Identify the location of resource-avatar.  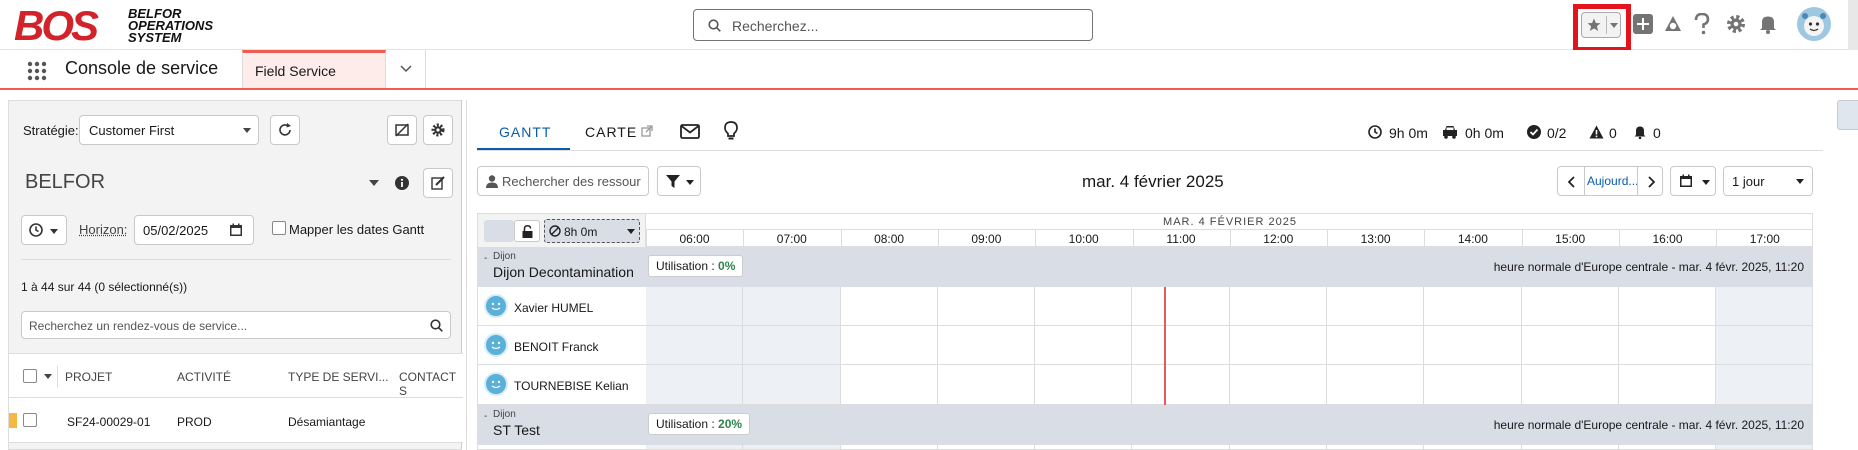
(496, 345).